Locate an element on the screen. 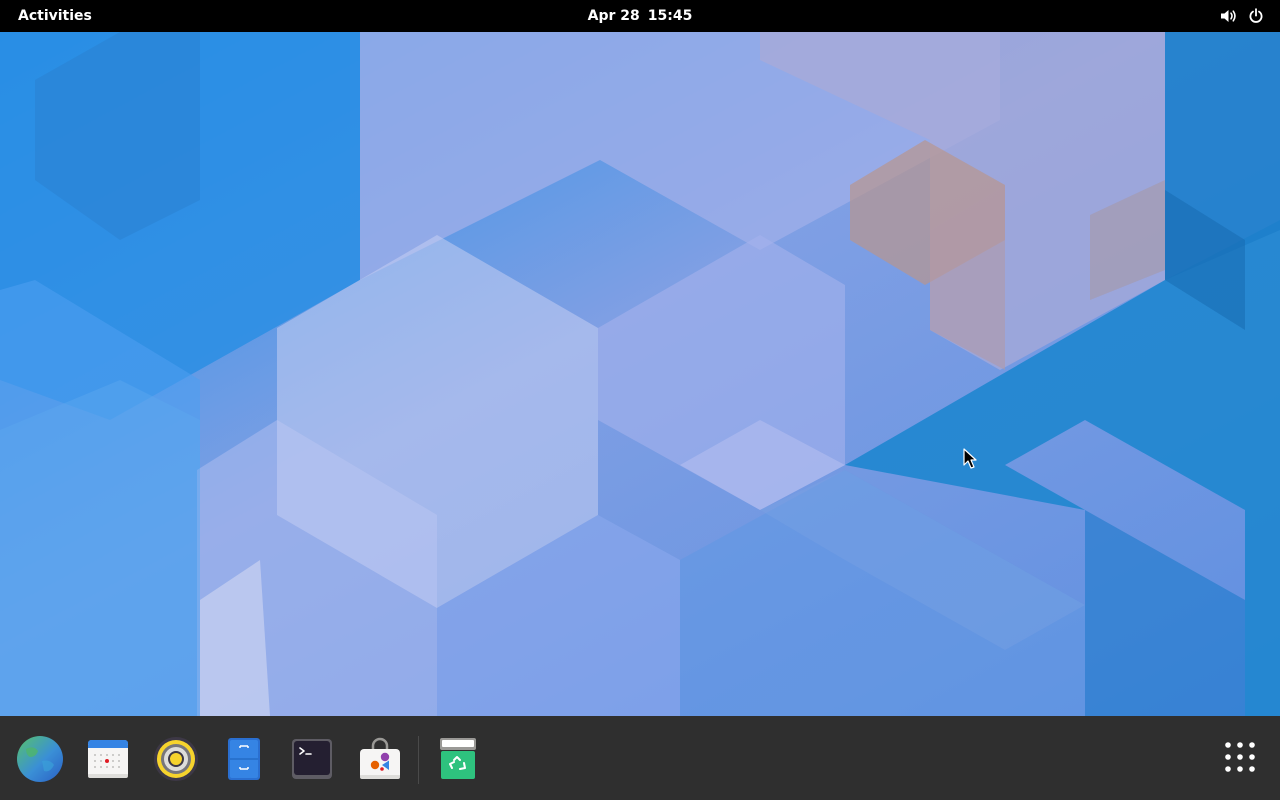 This screenshot has width=1280, height=800. dock-app-web-browser is located at coordinates (40, 759).